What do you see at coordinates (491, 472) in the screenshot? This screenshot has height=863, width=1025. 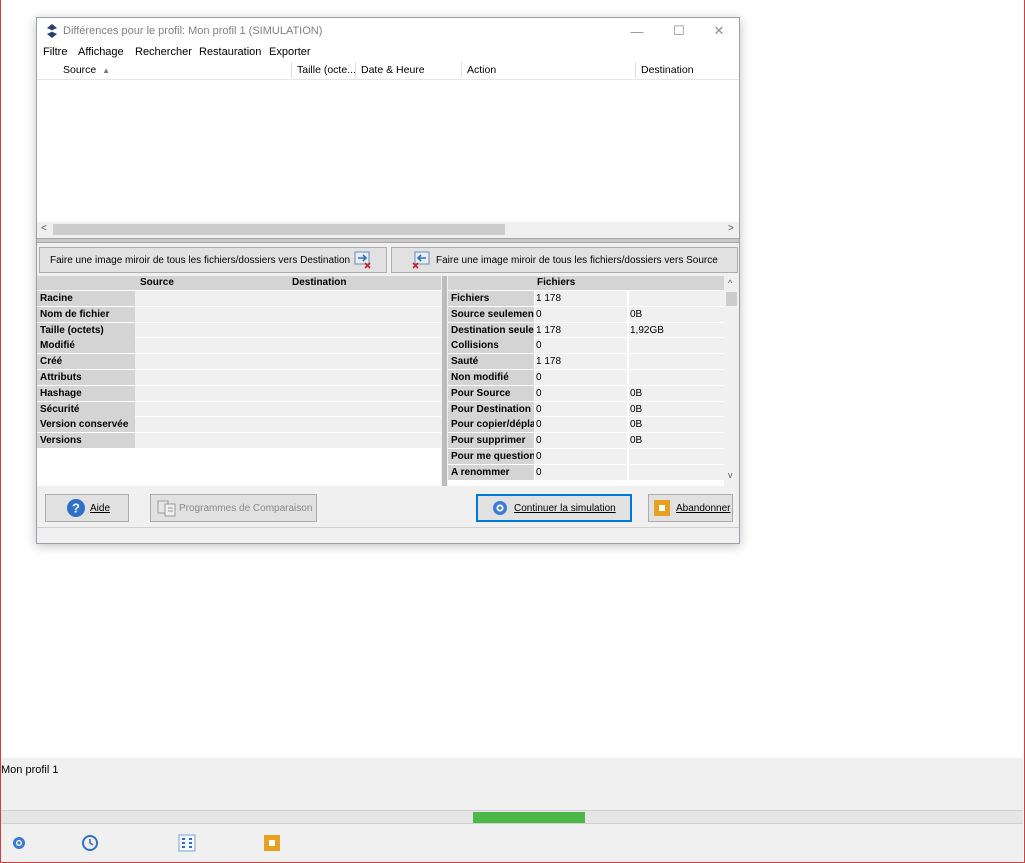 I see `stat-label: A renommer` at bounding box center [491, 472].